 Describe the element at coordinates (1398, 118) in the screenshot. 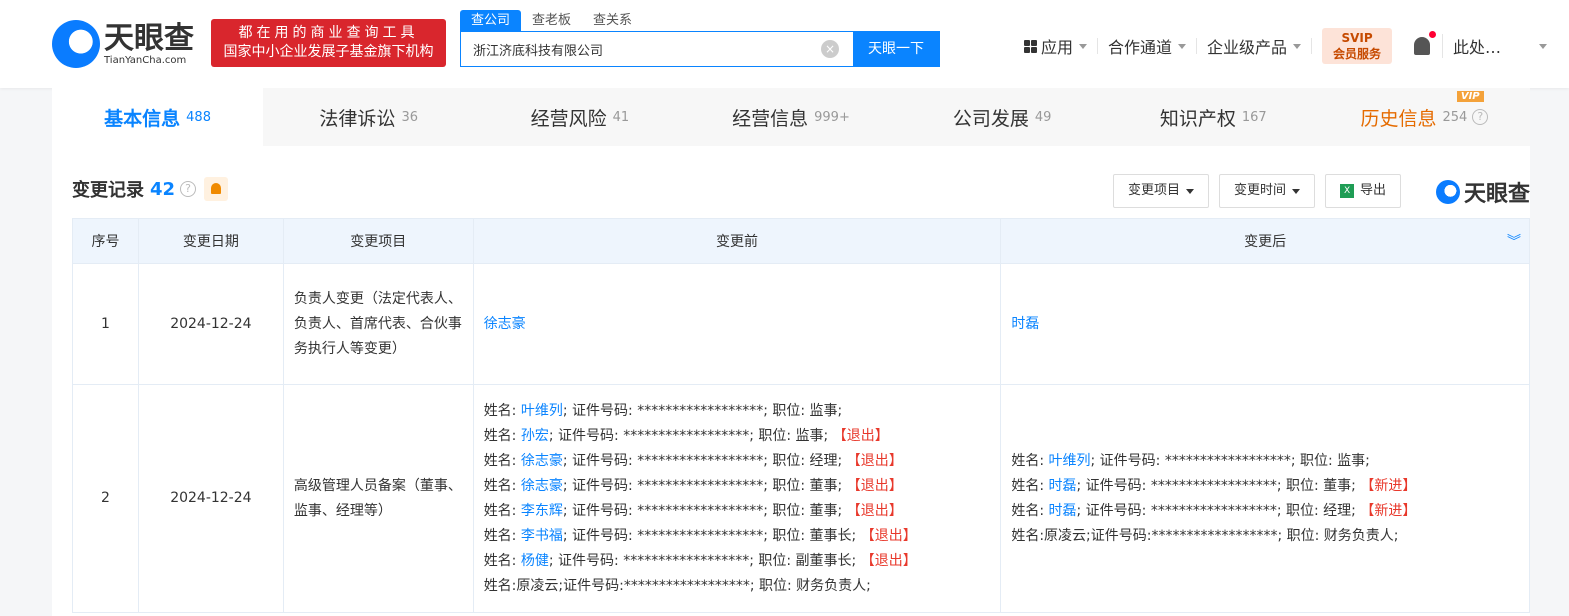

I see `tab-label: 历史信息` at that location.